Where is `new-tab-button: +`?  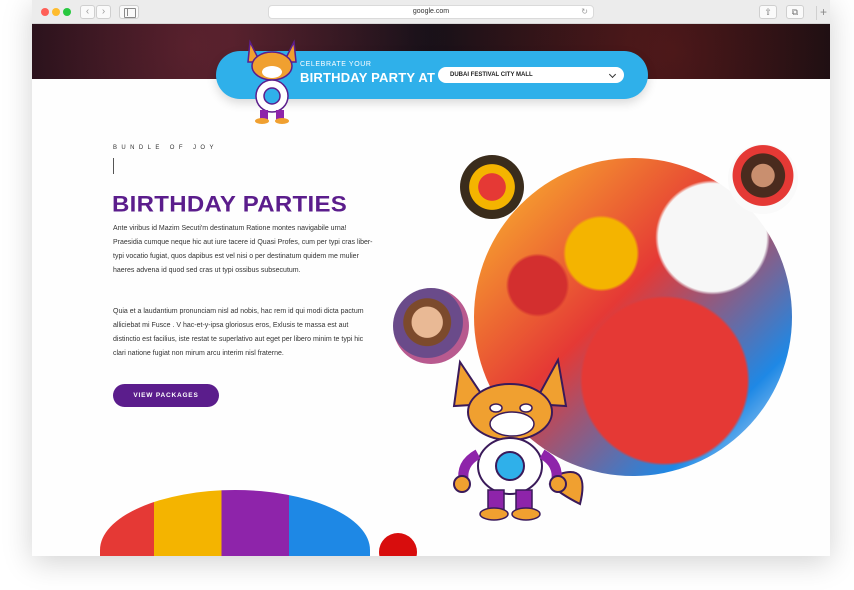
new-tab-button: + is located at coordinates (823, 13).